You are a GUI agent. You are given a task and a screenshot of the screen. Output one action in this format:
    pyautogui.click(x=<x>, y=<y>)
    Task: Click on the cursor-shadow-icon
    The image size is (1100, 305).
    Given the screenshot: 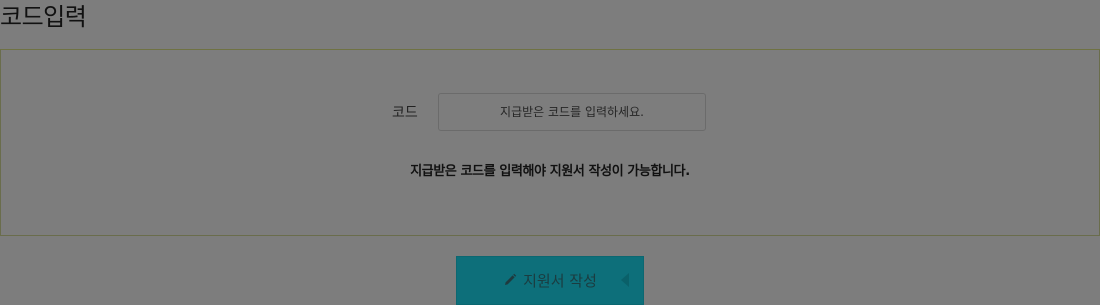 What is the action you would take?
    pyautogui.click(x=625, y=280)
    